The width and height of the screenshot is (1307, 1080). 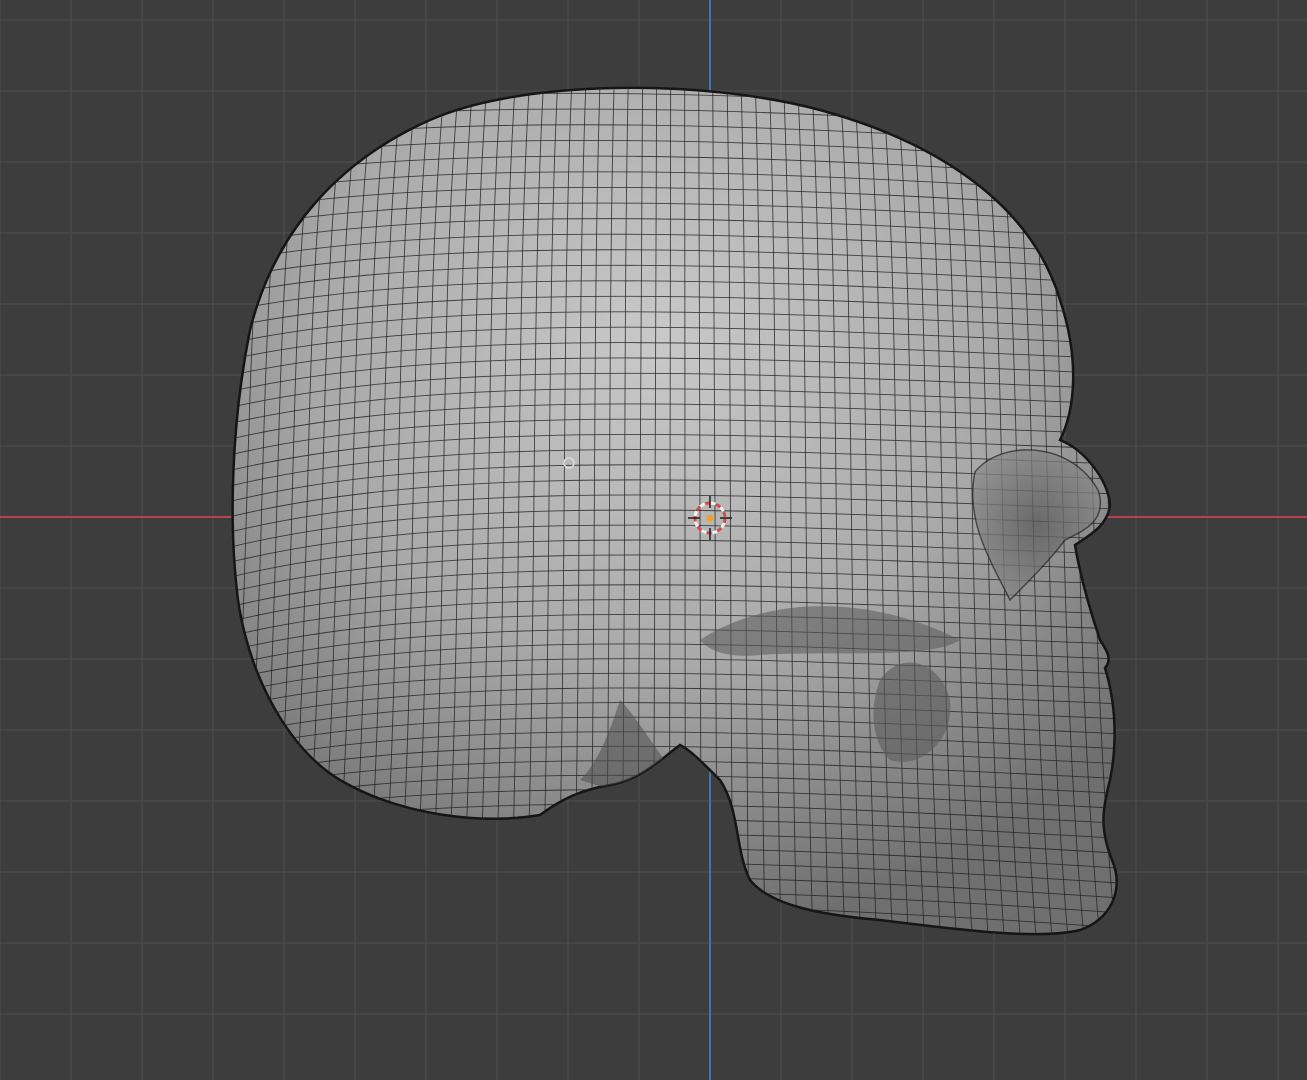 What do you see at coordinates (710, 518) in the screenshot?
I see `pivot-point-icon` at bounding box center [710, 518].